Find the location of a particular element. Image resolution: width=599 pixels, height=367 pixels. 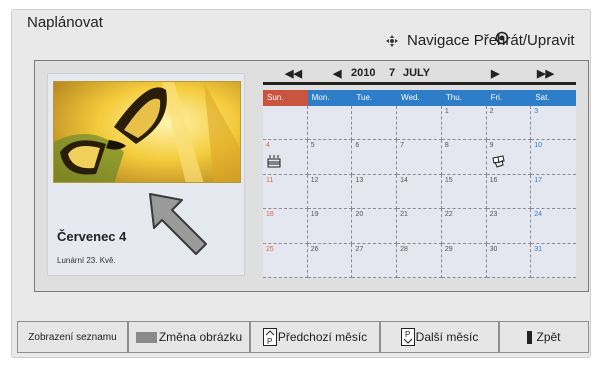

calendar-day-cell: 3 is located at coordinates (553, 123).